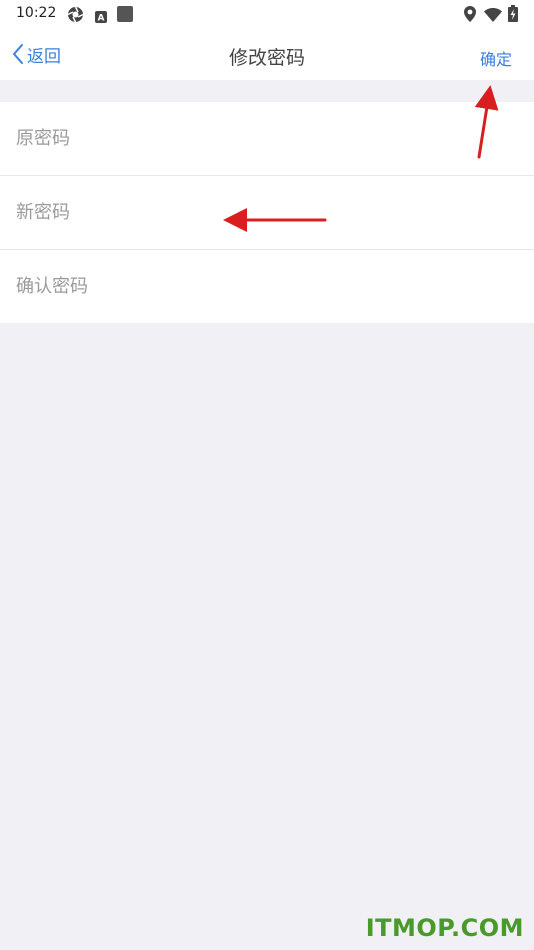  I want to click on confirm-button: 确定, so click(496, 58).